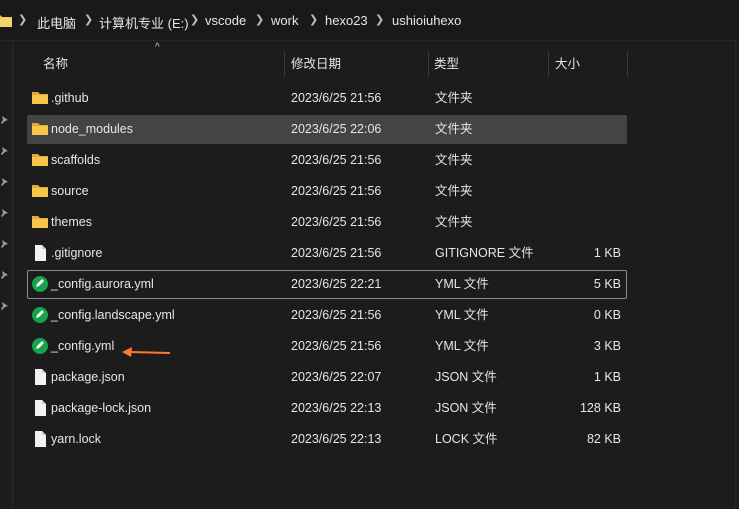  I want to click on breadcrumb-segment: 此电脑, so click(56, 22).